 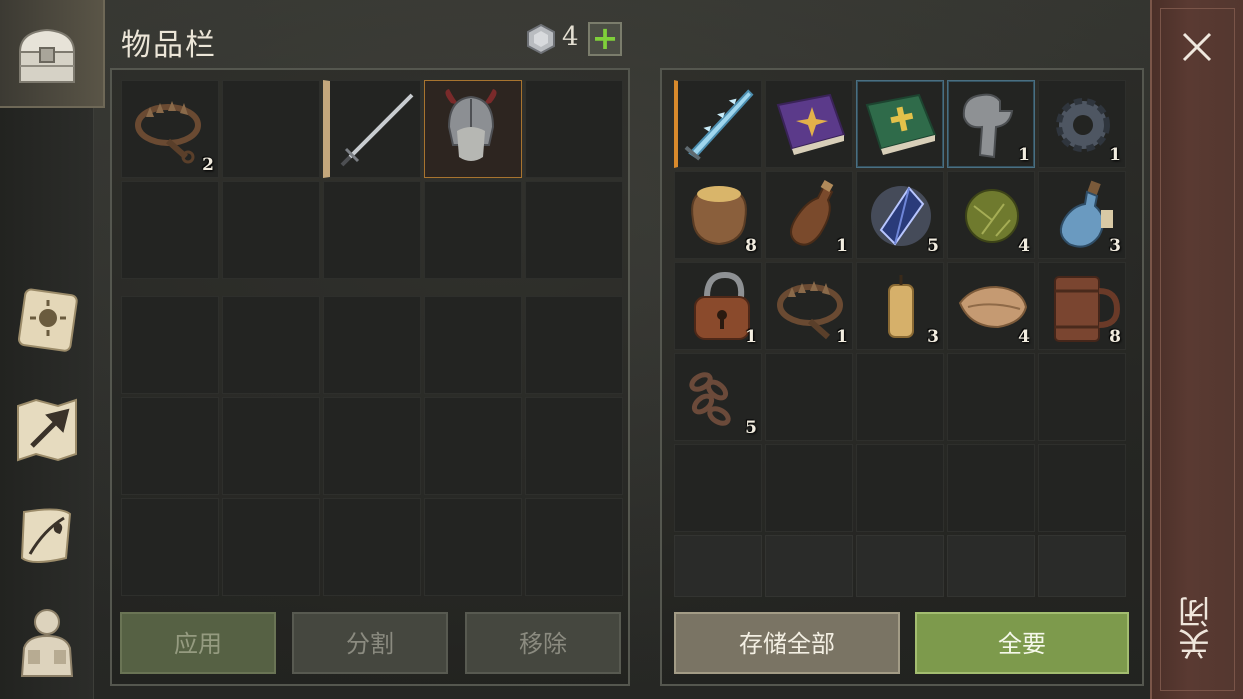 I want to click on nav-active-tab, so click(x=52, y=54).